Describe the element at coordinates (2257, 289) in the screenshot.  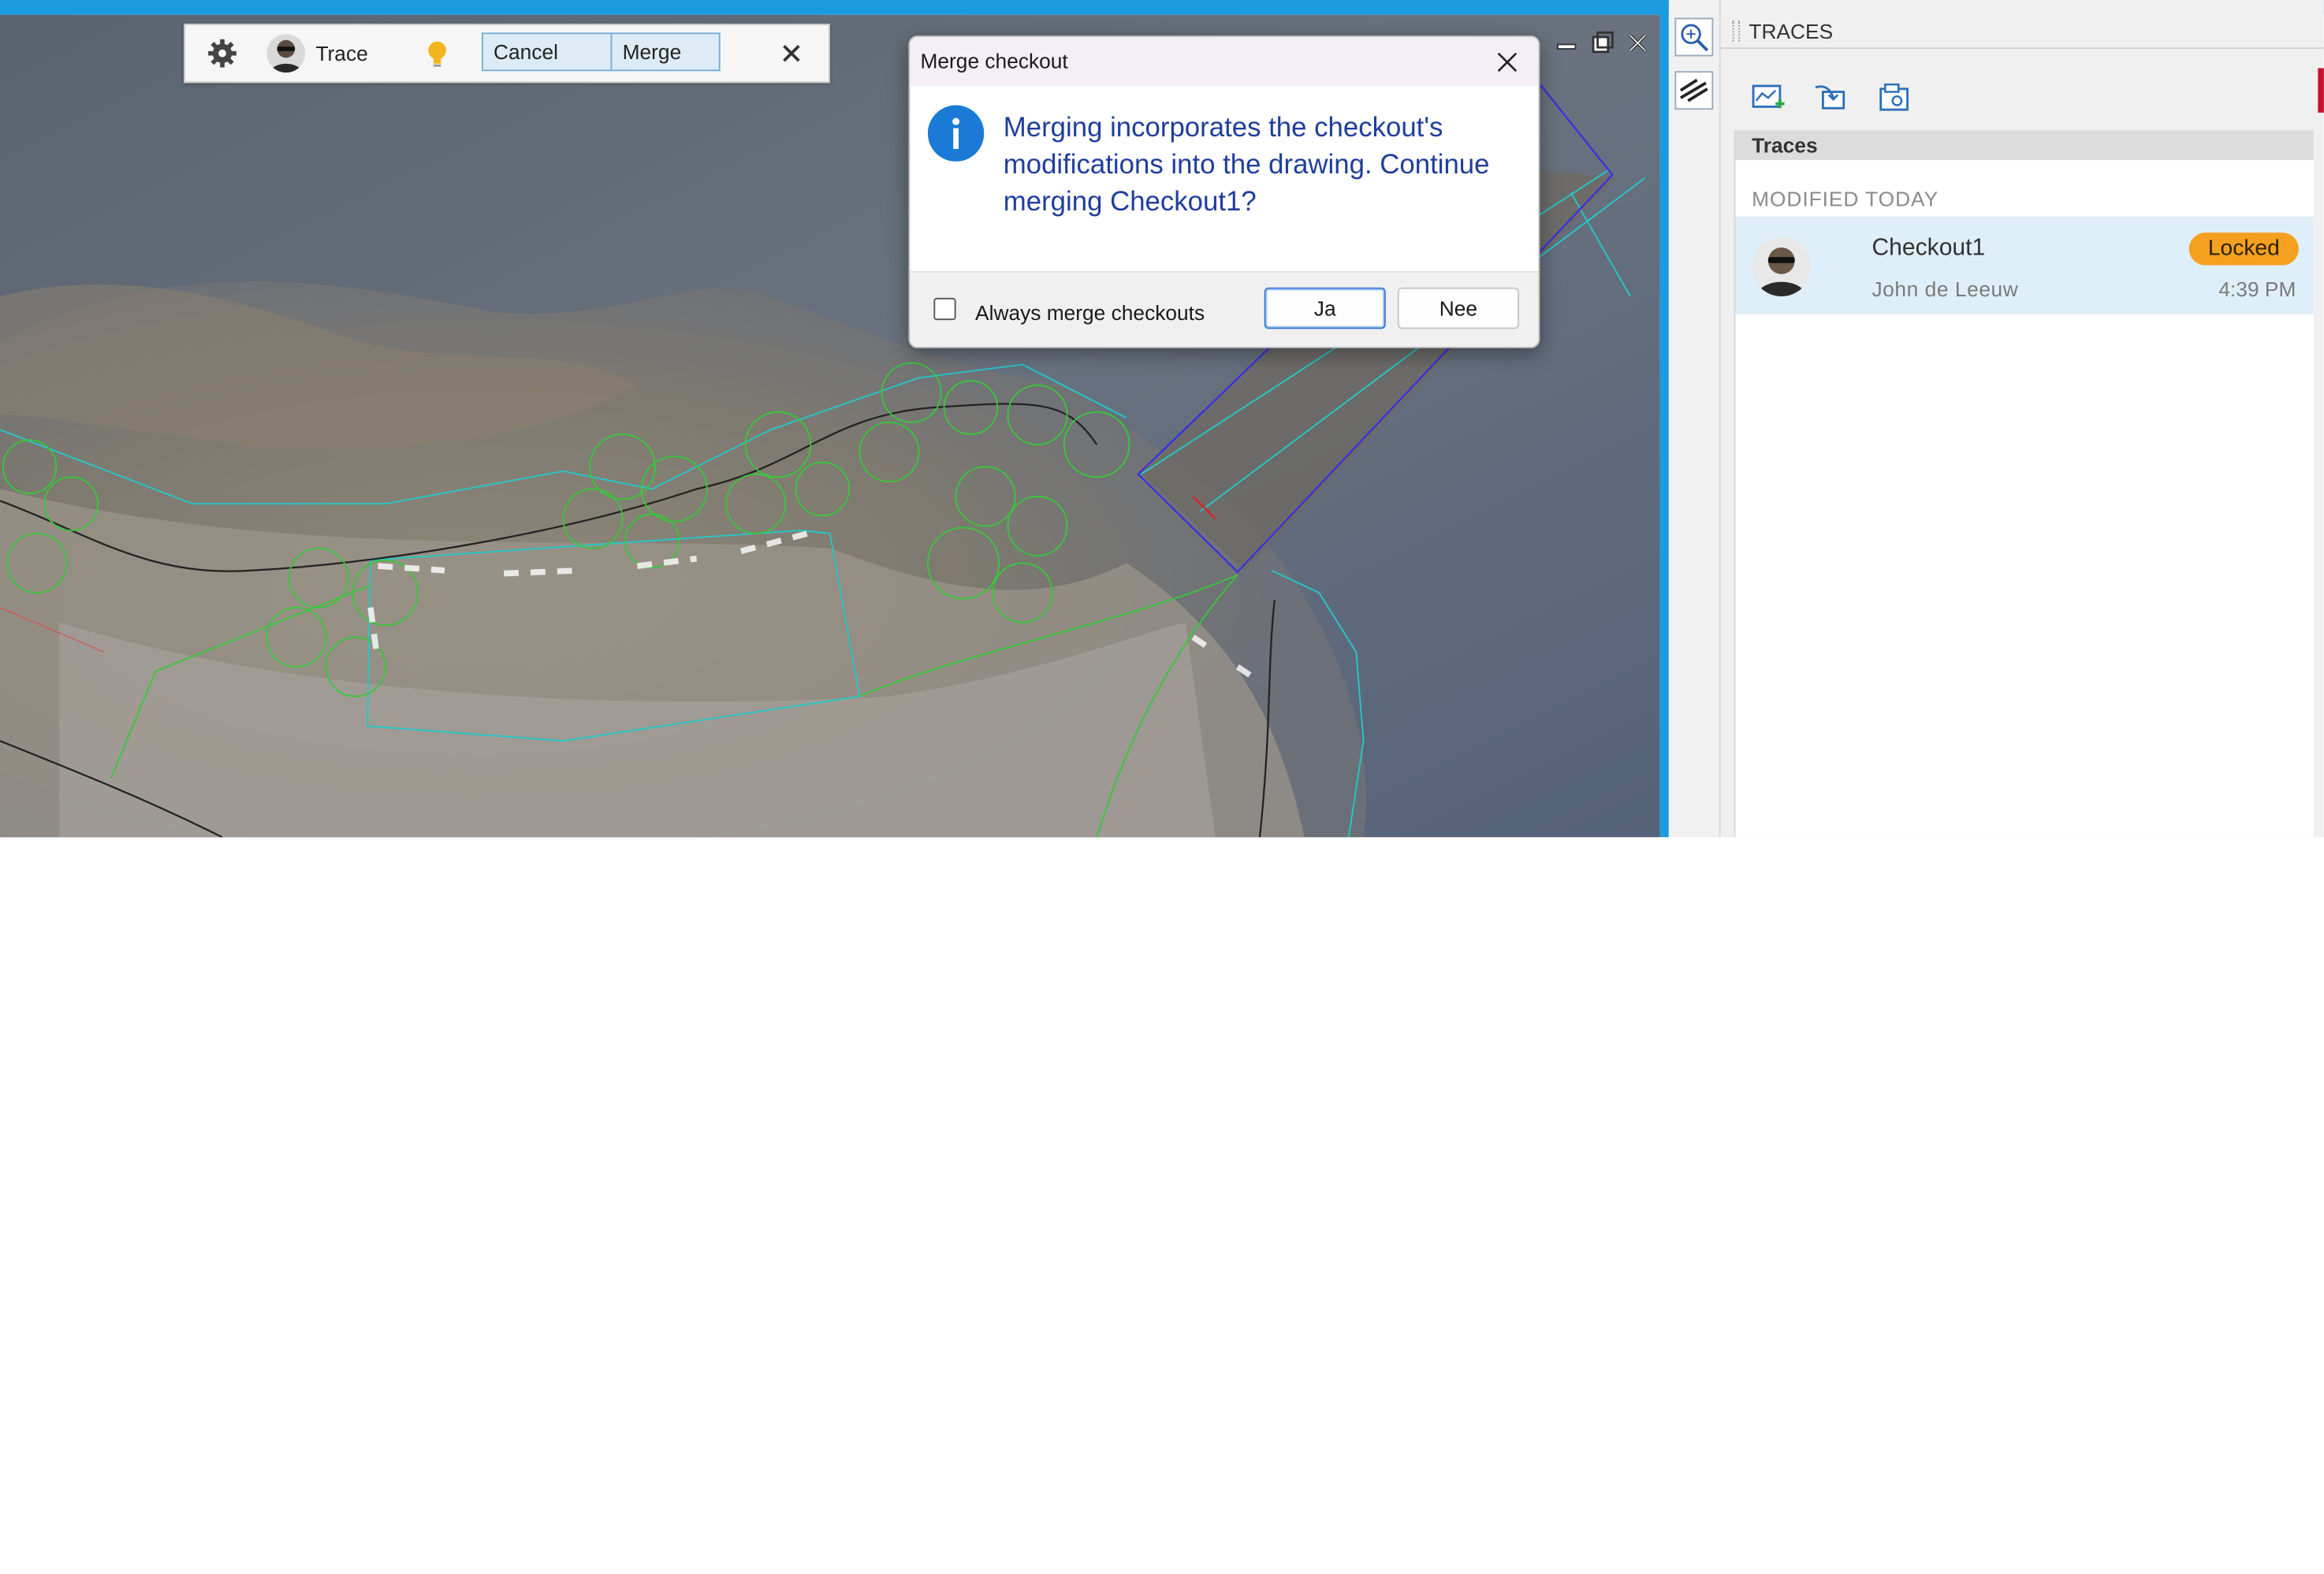
I see `trace-time: 4:39 PM` at that location.